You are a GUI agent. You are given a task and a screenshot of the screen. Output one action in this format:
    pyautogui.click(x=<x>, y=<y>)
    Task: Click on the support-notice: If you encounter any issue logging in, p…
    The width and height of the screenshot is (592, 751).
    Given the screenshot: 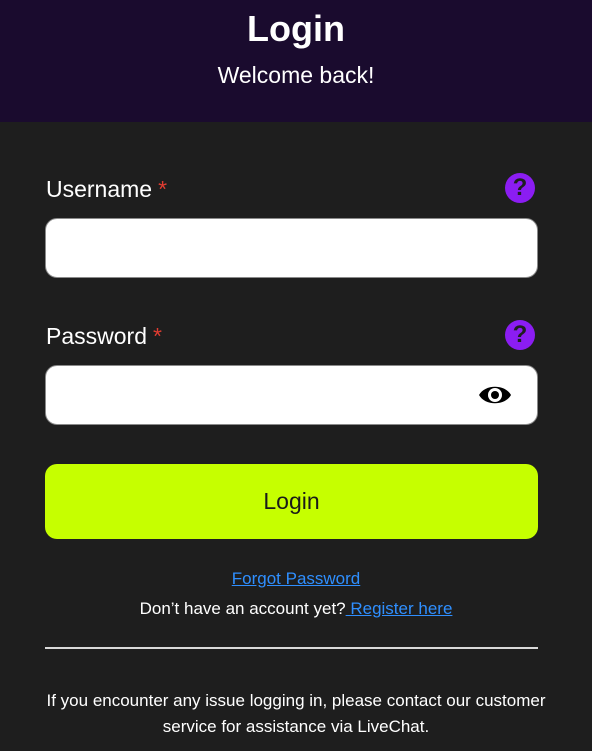 What is the action you would take?
    pyautogui.click(x=296, y=713)
    